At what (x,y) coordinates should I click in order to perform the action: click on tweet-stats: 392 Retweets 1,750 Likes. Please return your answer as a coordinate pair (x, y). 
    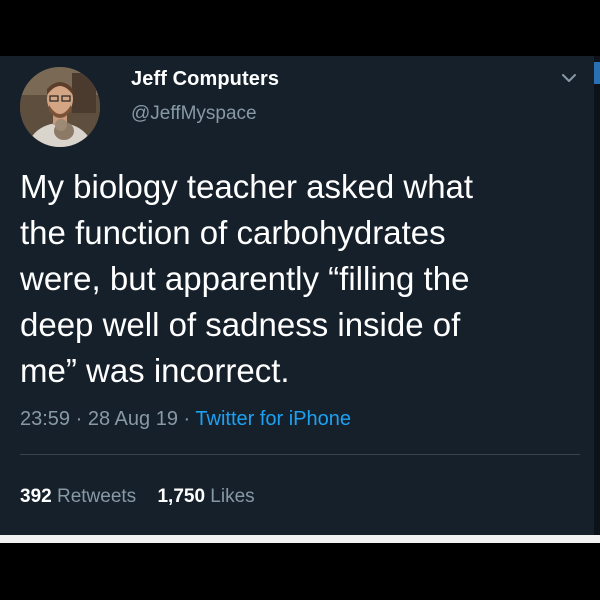
    Looking at the image, I should click on (145, 497).